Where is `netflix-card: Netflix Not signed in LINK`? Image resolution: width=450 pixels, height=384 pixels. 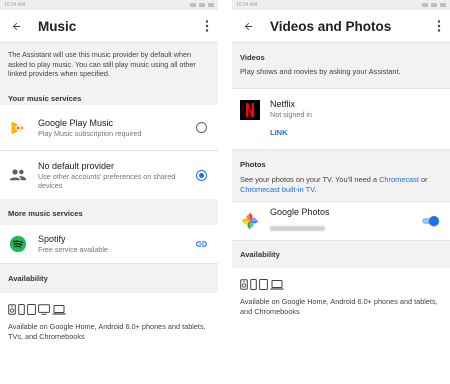
netflix-card: Netflix Not signed in LINK is located at coordinates (341, 119).